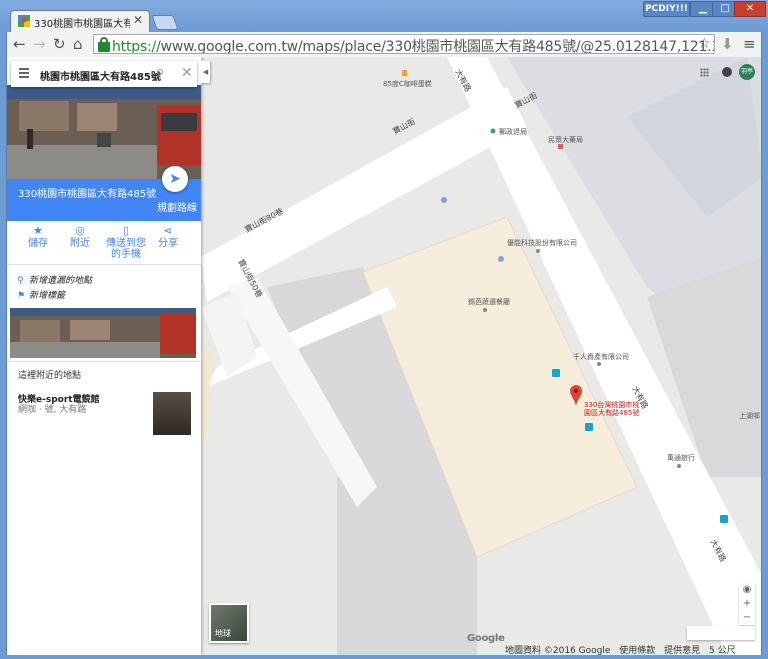 The image size is (768, 659). I want to click on tab-close-icon: ✕, so click(138, 20).